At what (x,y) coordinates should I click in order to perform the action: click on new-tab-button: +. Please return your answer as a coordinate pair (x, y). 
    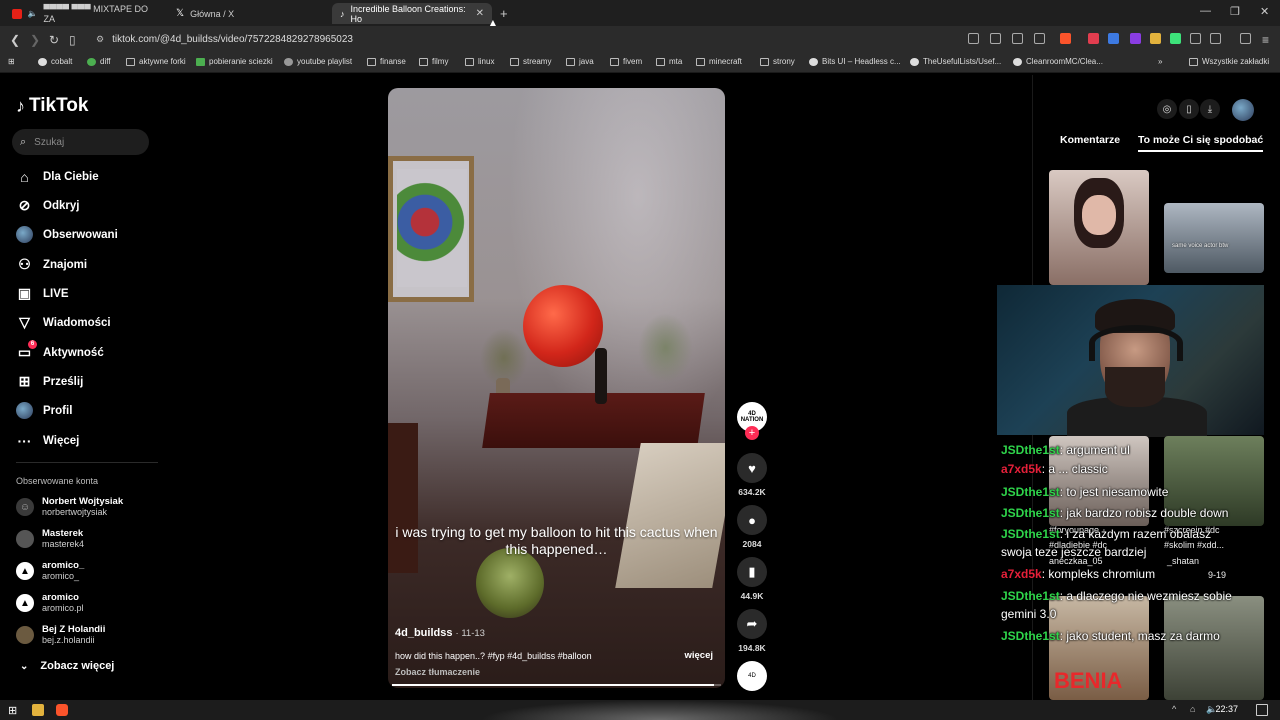
    Looking at the image, I should click on (504, 13).